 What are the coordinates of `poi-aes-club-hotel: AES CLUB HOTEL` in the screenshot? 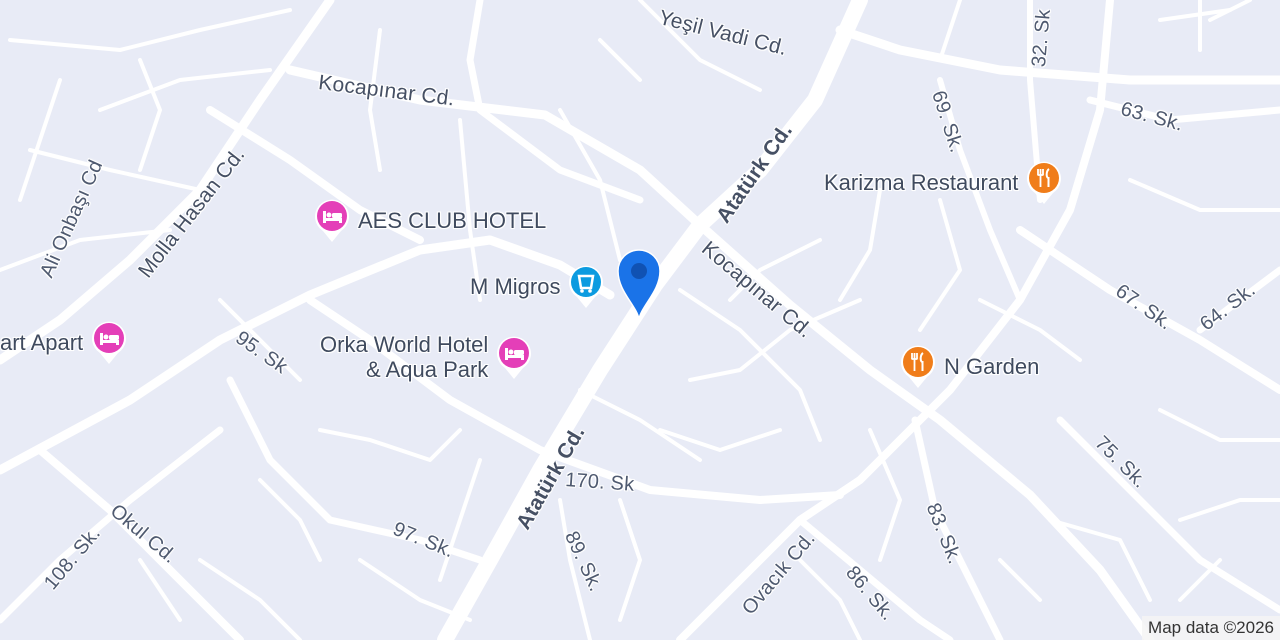 It's located at (429, 220).